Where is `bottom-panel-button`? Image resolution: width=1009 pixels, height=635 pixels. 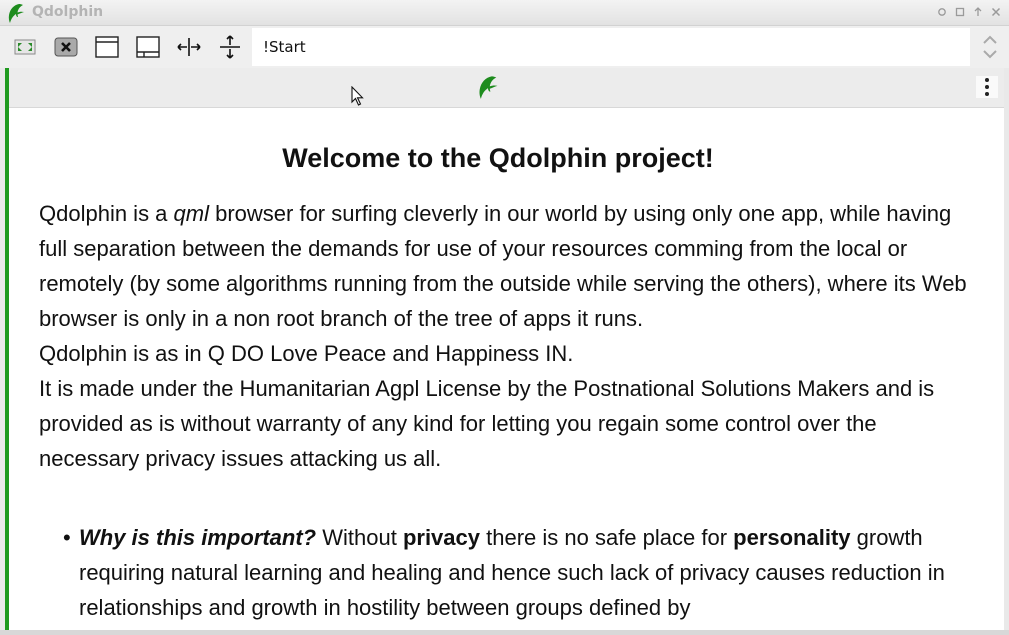
bottom-panel-button is located at coordinates (148, 47).